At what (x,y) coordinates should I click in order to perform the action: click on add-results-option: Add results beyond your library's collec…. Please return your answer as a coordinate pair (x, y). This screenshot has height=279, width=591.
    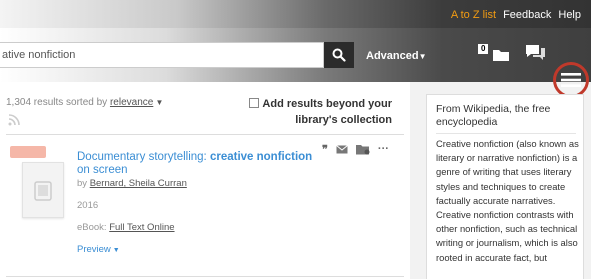
    Looking at the image, I should click on (307, 112).